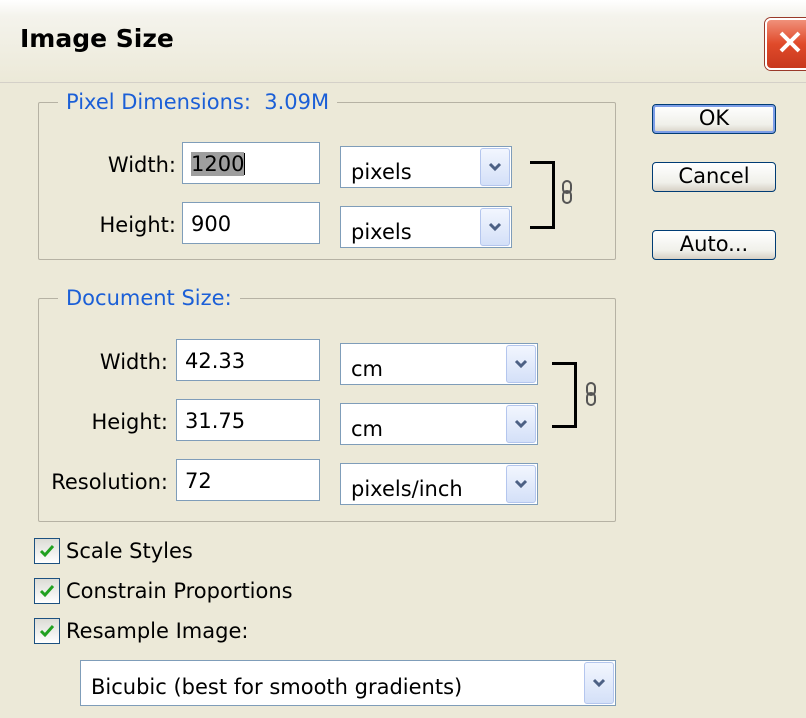 This screenshot has height=718, width=806. What do you see at coordinates (211, 224) in the screenshot?
I see `pixel-height-value: 900` at bounding box center [211, 224].